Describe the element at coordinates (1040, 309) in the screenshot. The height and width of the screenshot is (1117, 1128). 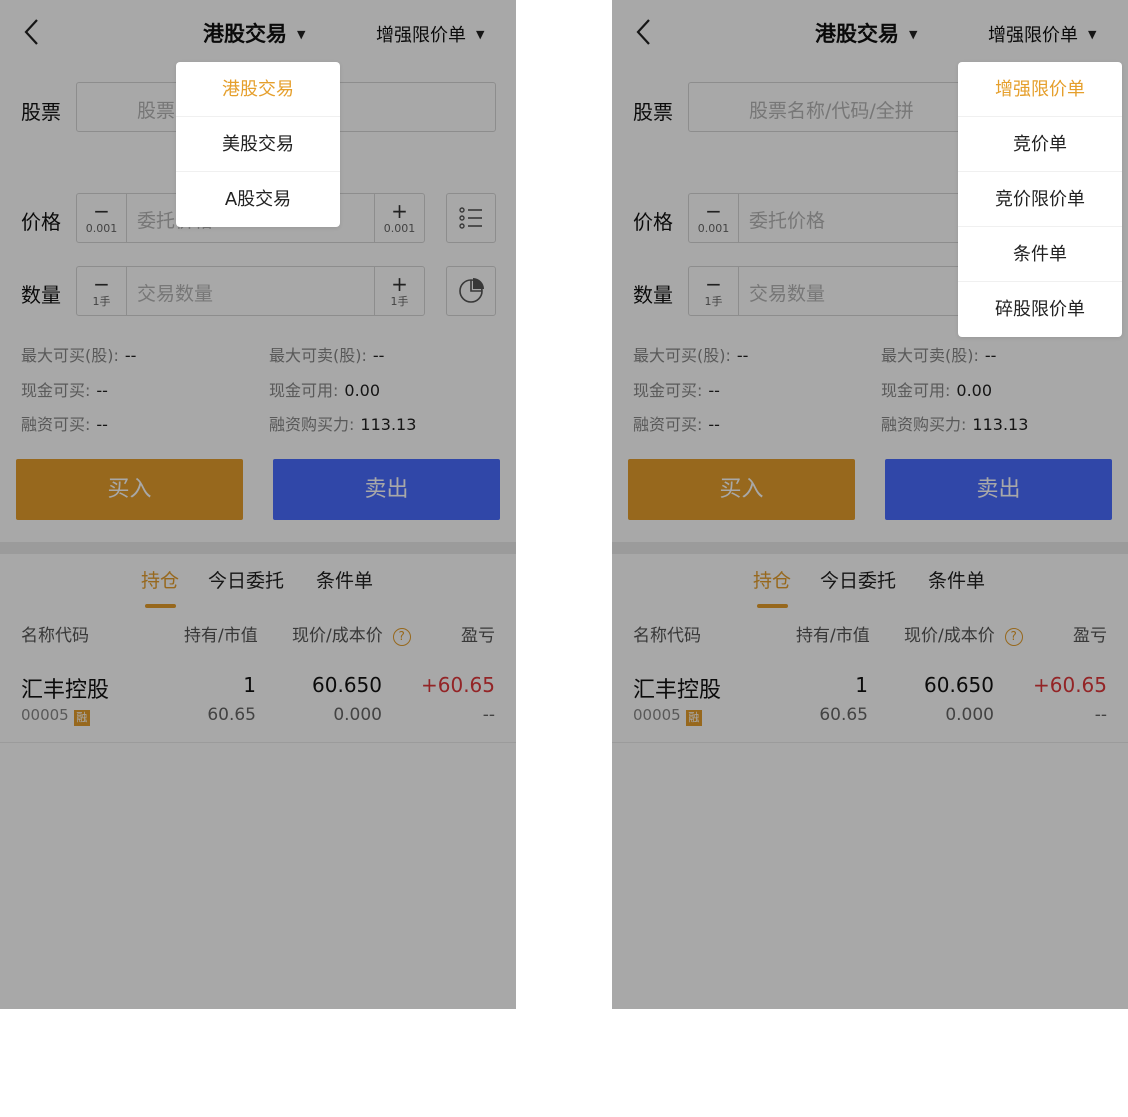
I see `menu-item-odd-lot-limit: 碎股限价单` at that location.